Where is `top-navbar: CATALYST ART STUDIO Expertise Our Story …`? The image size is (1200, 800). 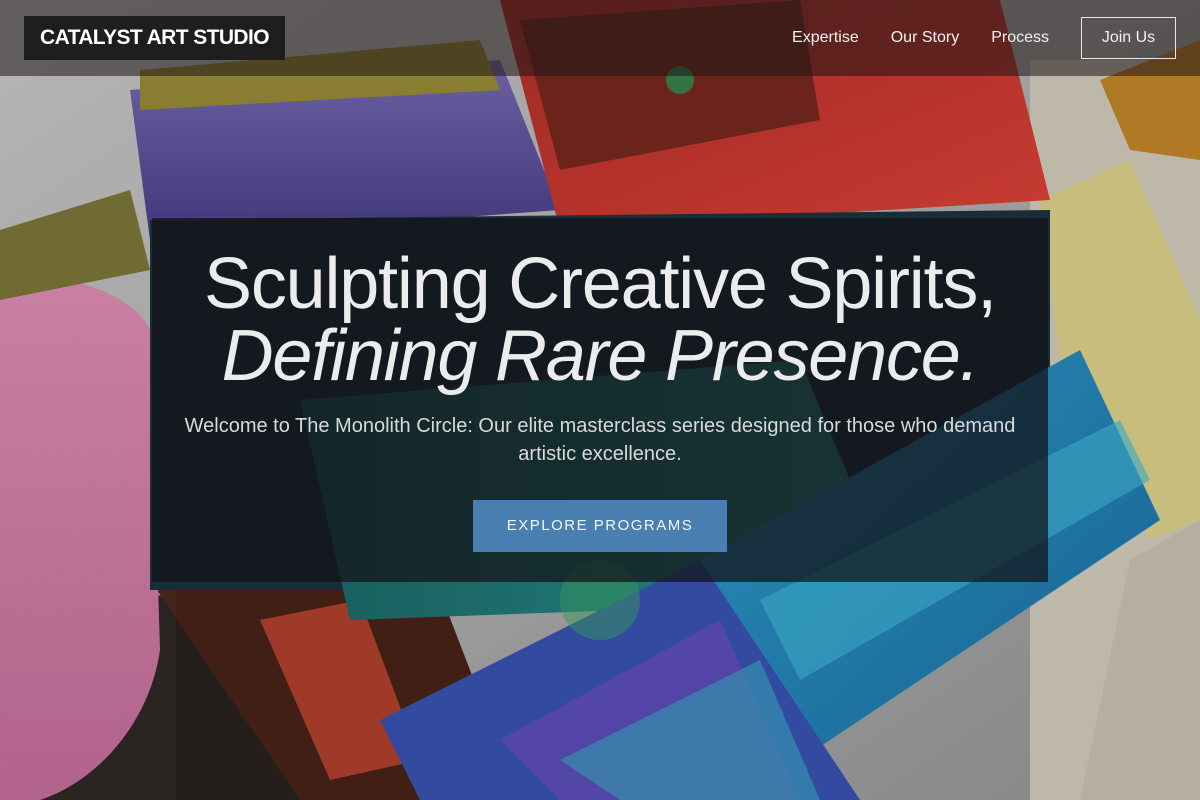
top-navbar: CATALYST ART STUDIO Expertise Our Story … is located at coordinates (600, 38).